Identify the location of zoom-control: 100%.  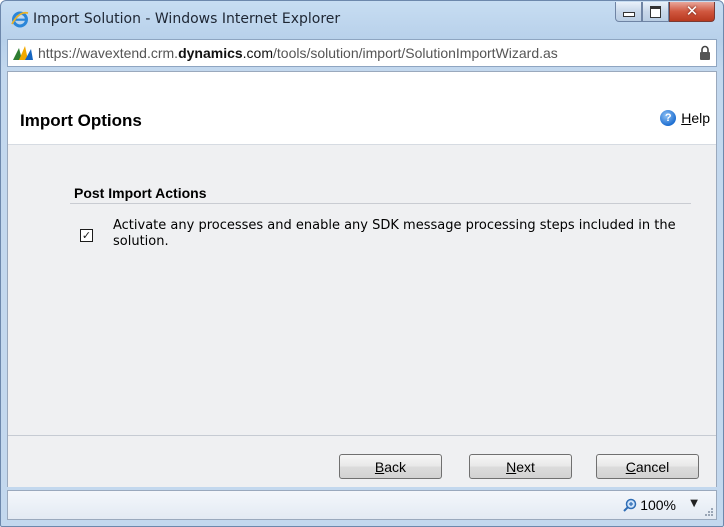
(649, 505).